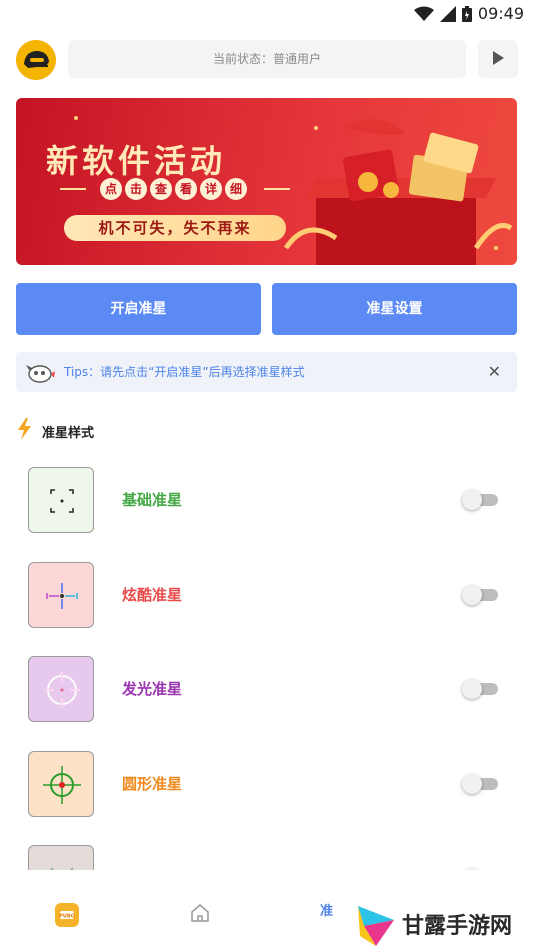  I want to click on banner-cta-char: 看, so click(186, 189).